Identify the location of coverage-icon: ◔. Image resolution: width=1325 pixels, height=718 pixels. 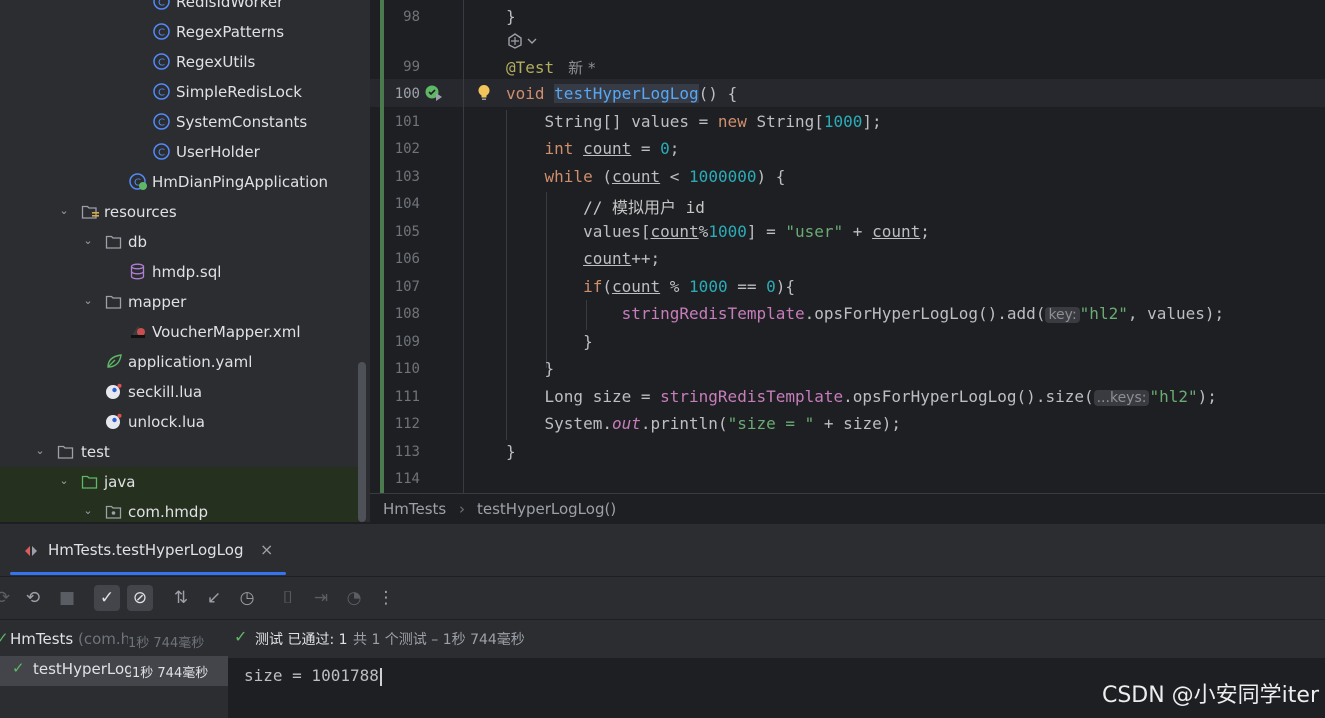
(354, 598).